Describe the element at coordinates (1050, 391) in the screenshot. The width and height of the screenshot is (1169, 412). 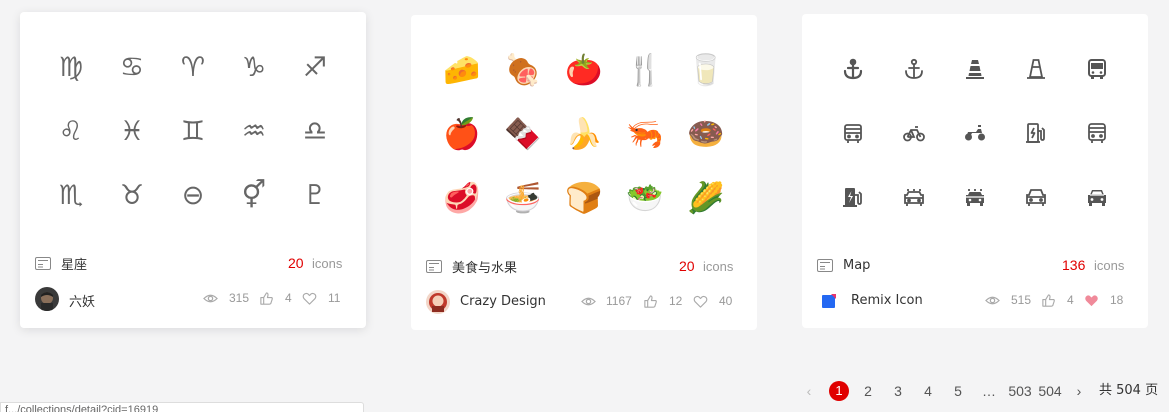
I see `page-504-button: 504` at that location.